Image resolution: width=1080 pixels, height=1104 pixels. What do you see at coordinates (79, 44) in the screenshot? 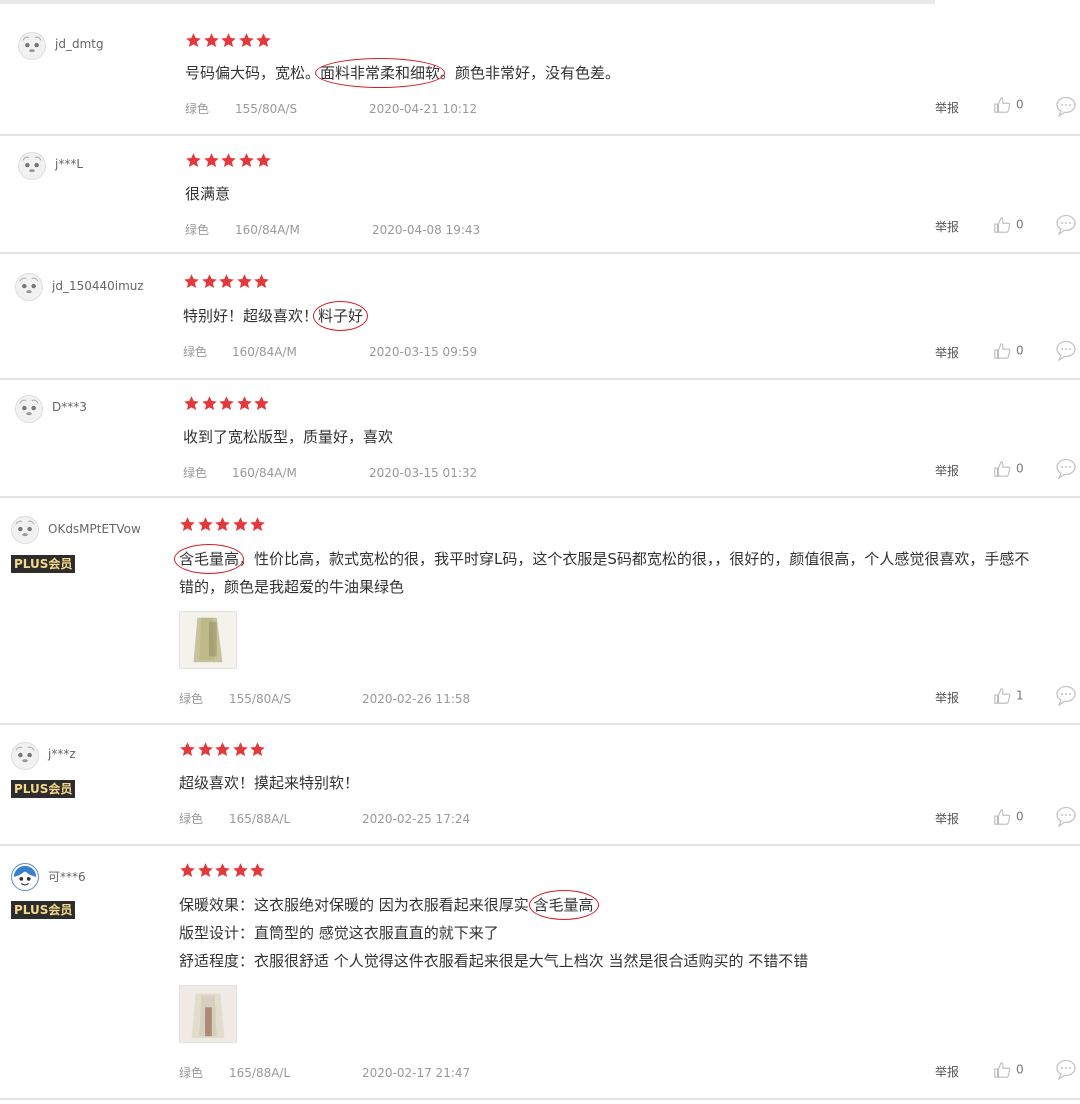
I see `username: jd_dmtg` at bounding box center [79, 44].